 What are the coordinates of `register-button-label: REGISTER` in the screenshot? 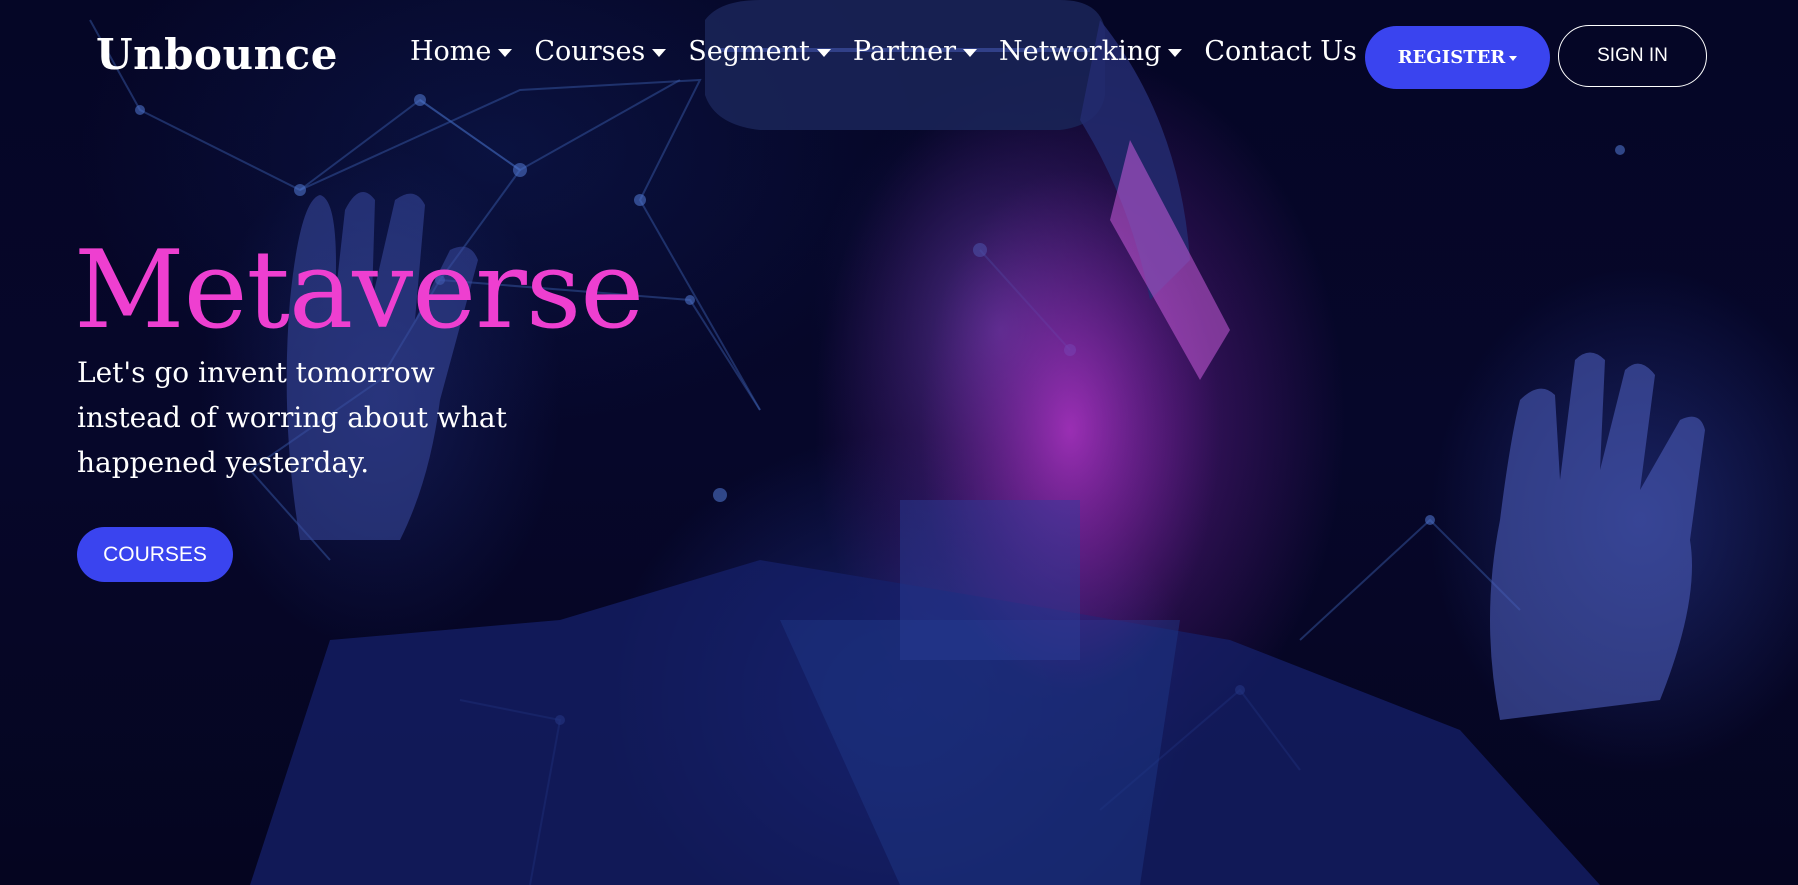 It's located at (1451, 57).